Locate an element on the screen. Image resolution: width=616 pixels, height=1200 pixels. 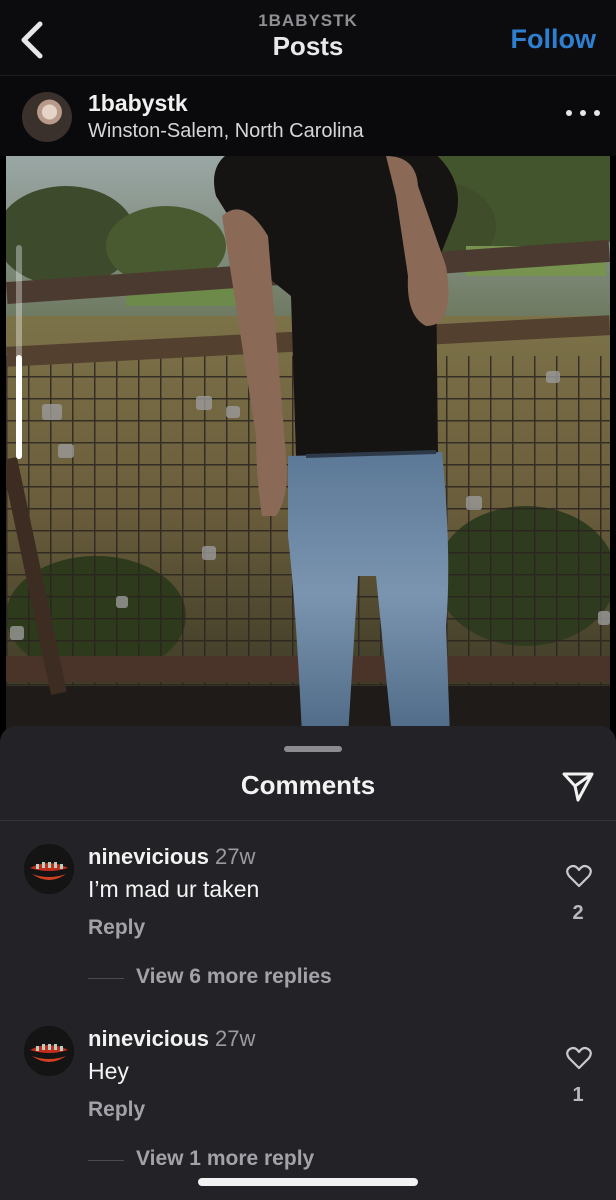
scroll-thumb is located at coordinates (19, 407).